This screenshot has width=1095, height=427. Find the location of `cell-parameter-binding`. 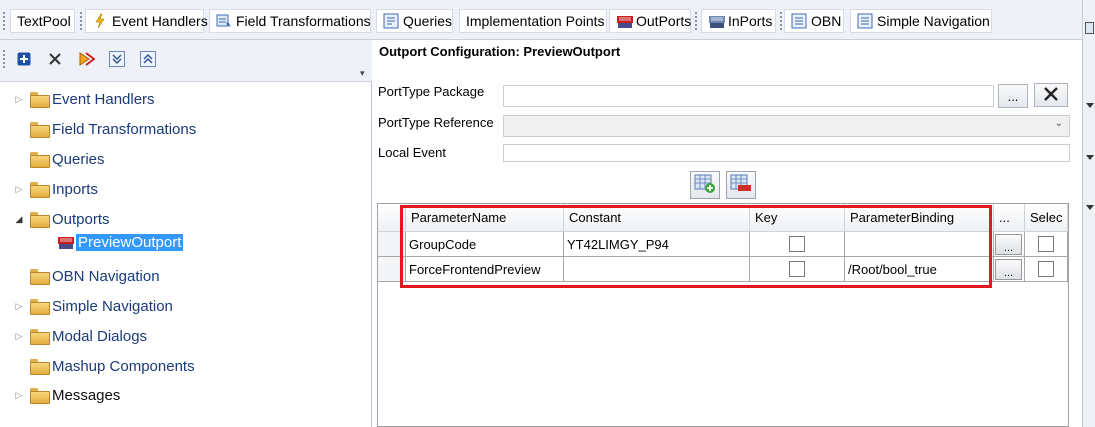

cell-parameter-binding is located at coordinates (919, 244).